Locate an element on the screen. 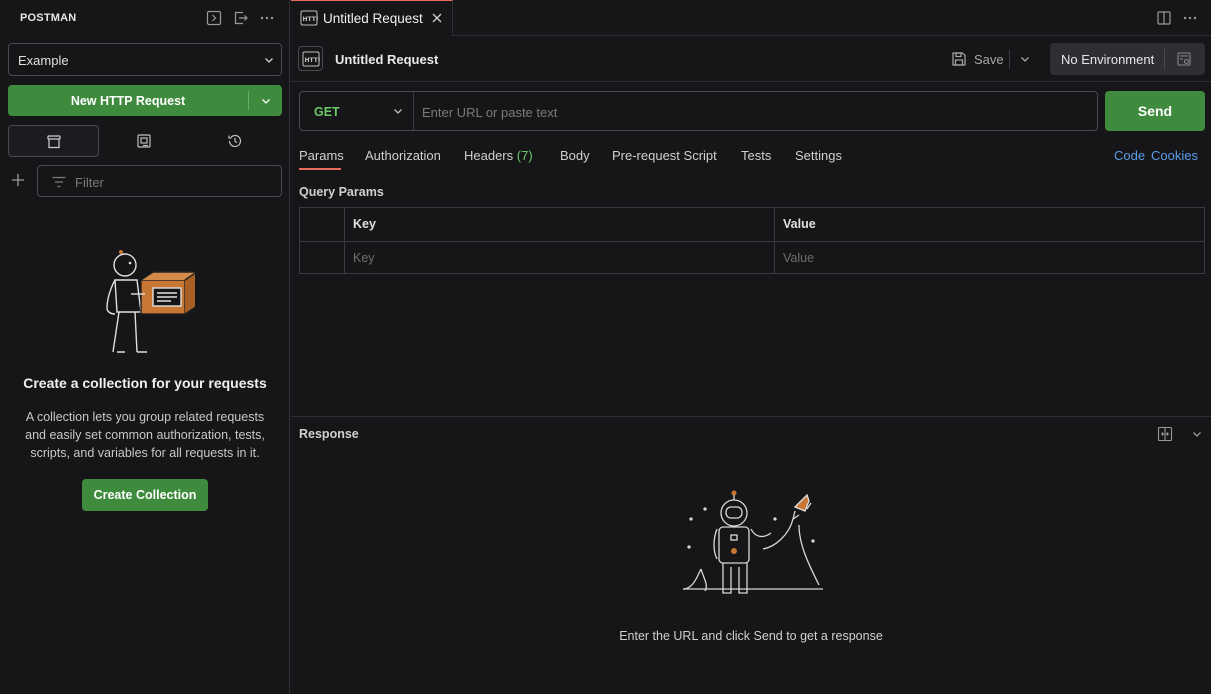 This screenshot has height=694, width=1211. value-header: Value is located at coordinates (799, 224).